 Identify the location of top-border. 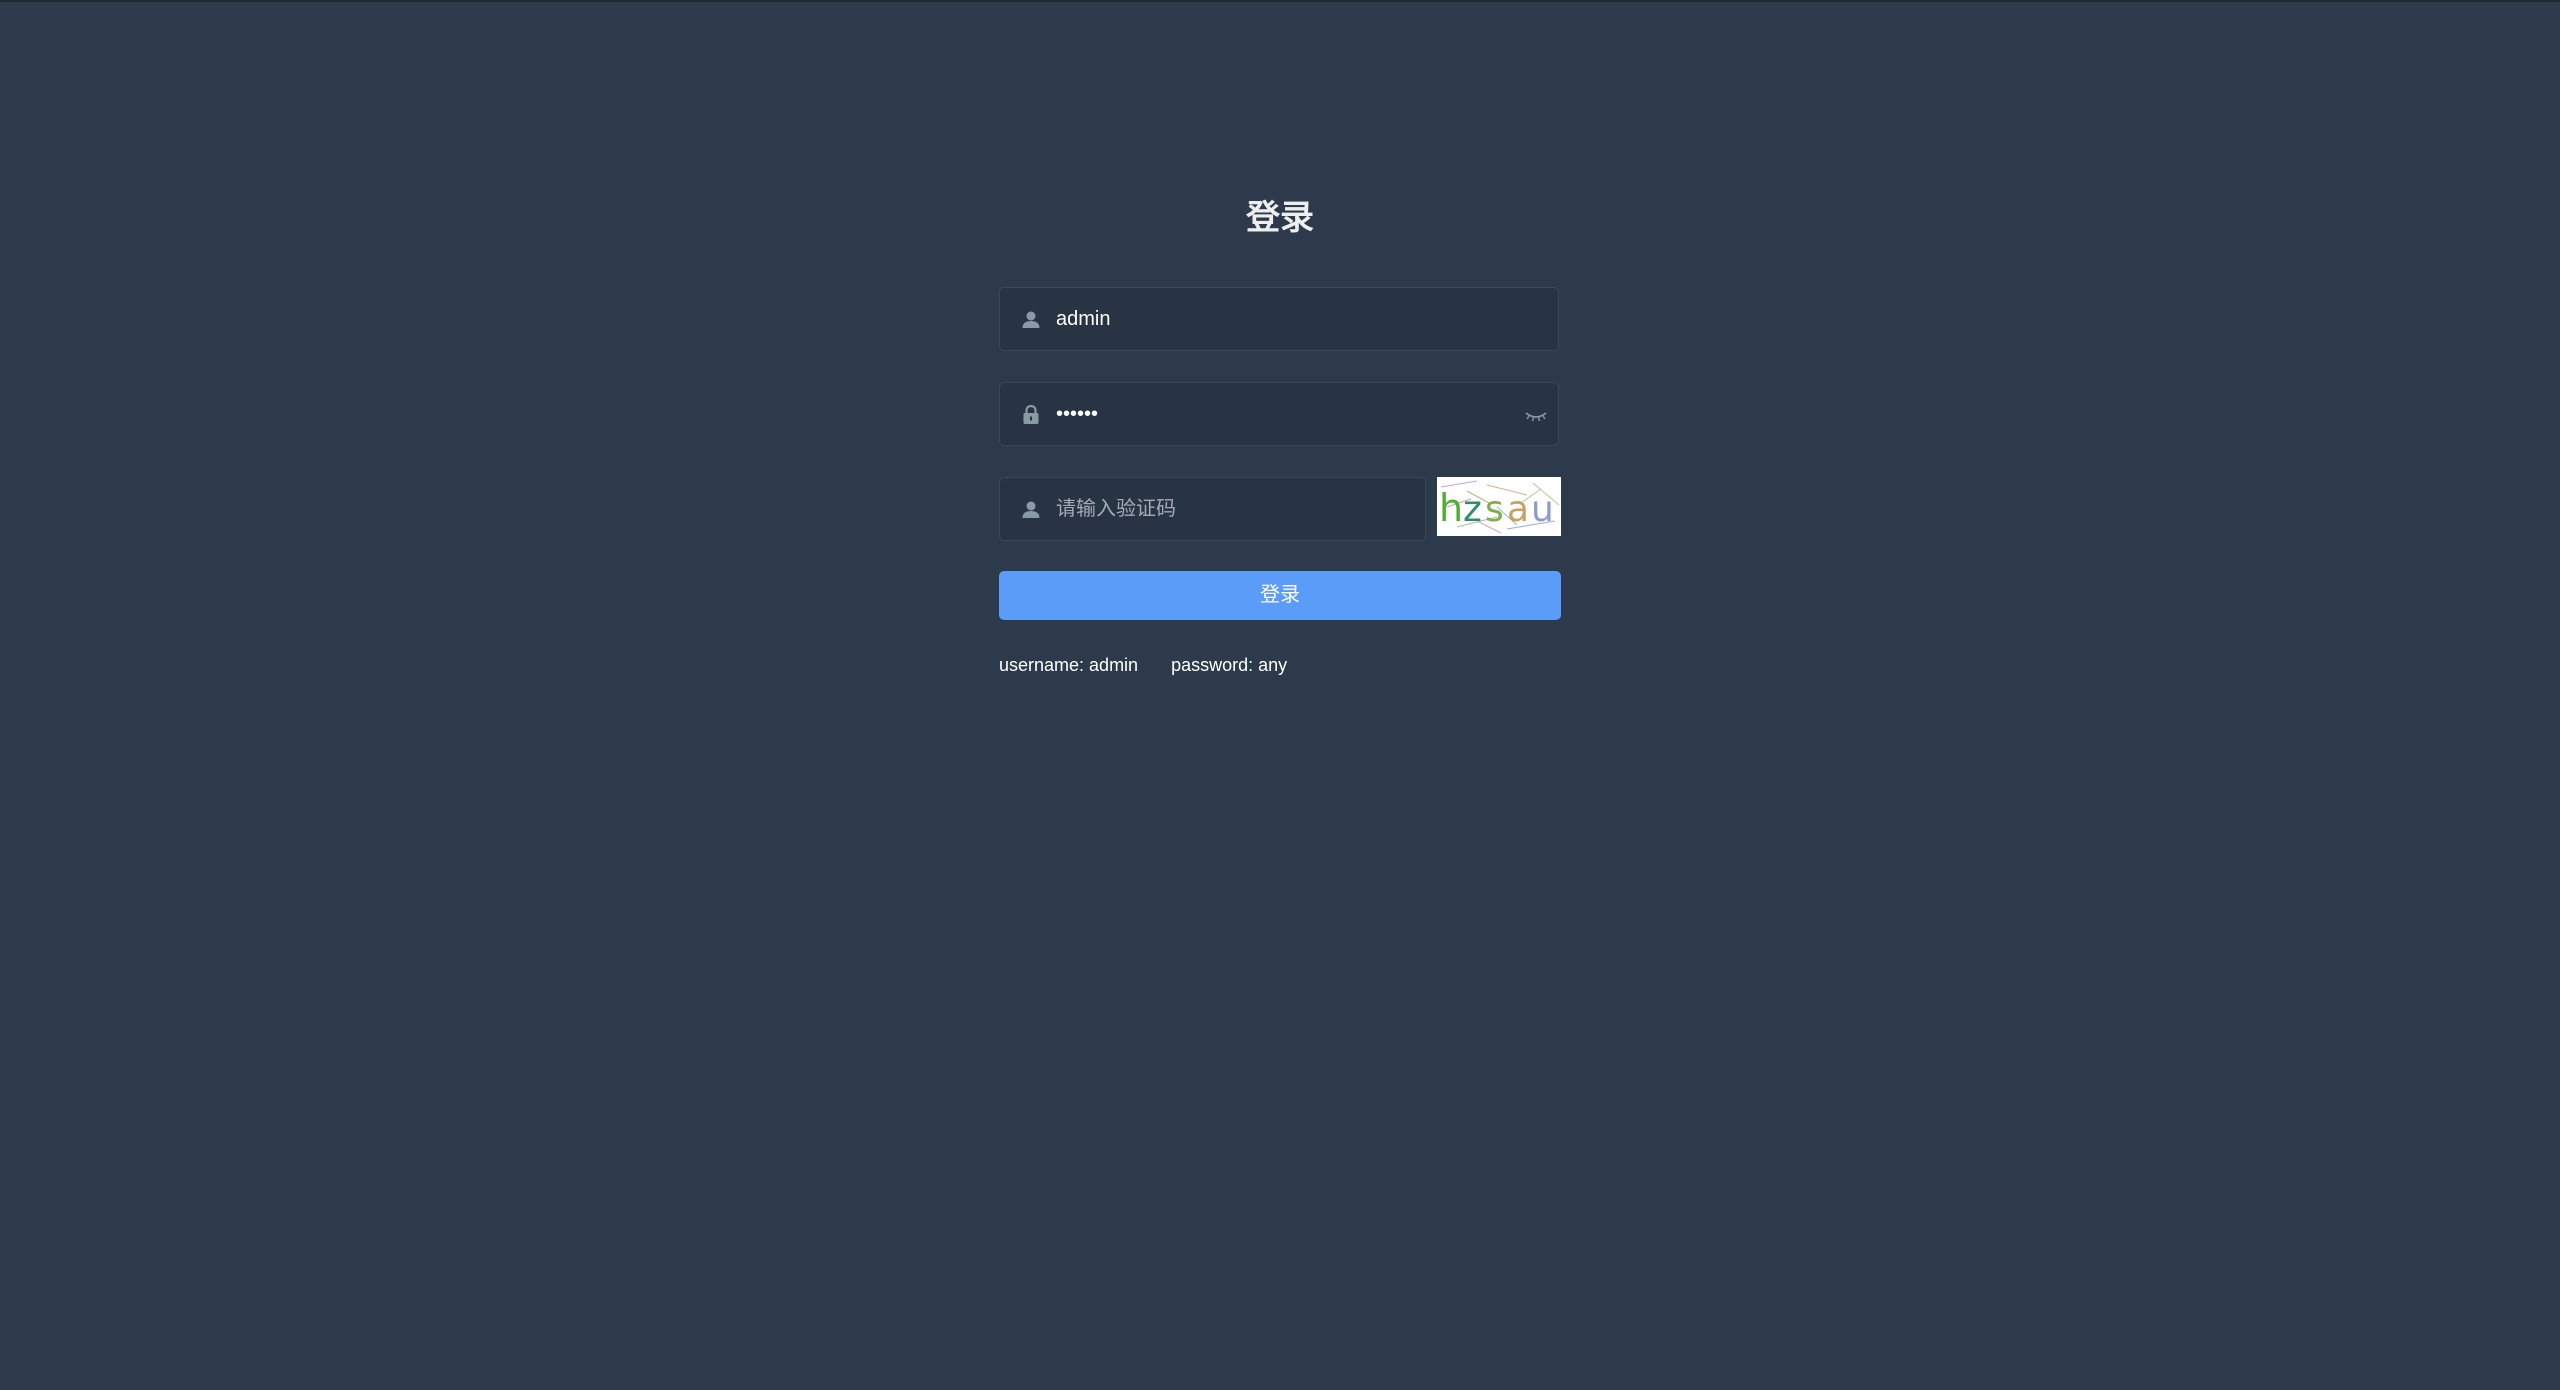
(1280, 1).